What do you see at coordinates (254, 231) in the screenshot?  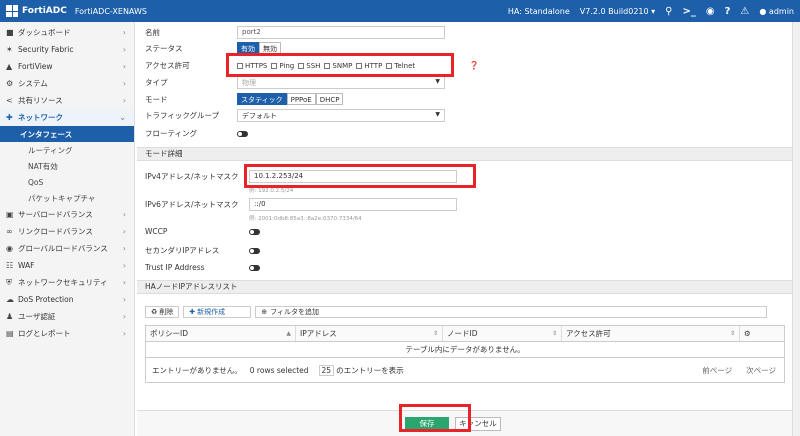 I see `wccp-toggle` at bounding box center [254, 231].